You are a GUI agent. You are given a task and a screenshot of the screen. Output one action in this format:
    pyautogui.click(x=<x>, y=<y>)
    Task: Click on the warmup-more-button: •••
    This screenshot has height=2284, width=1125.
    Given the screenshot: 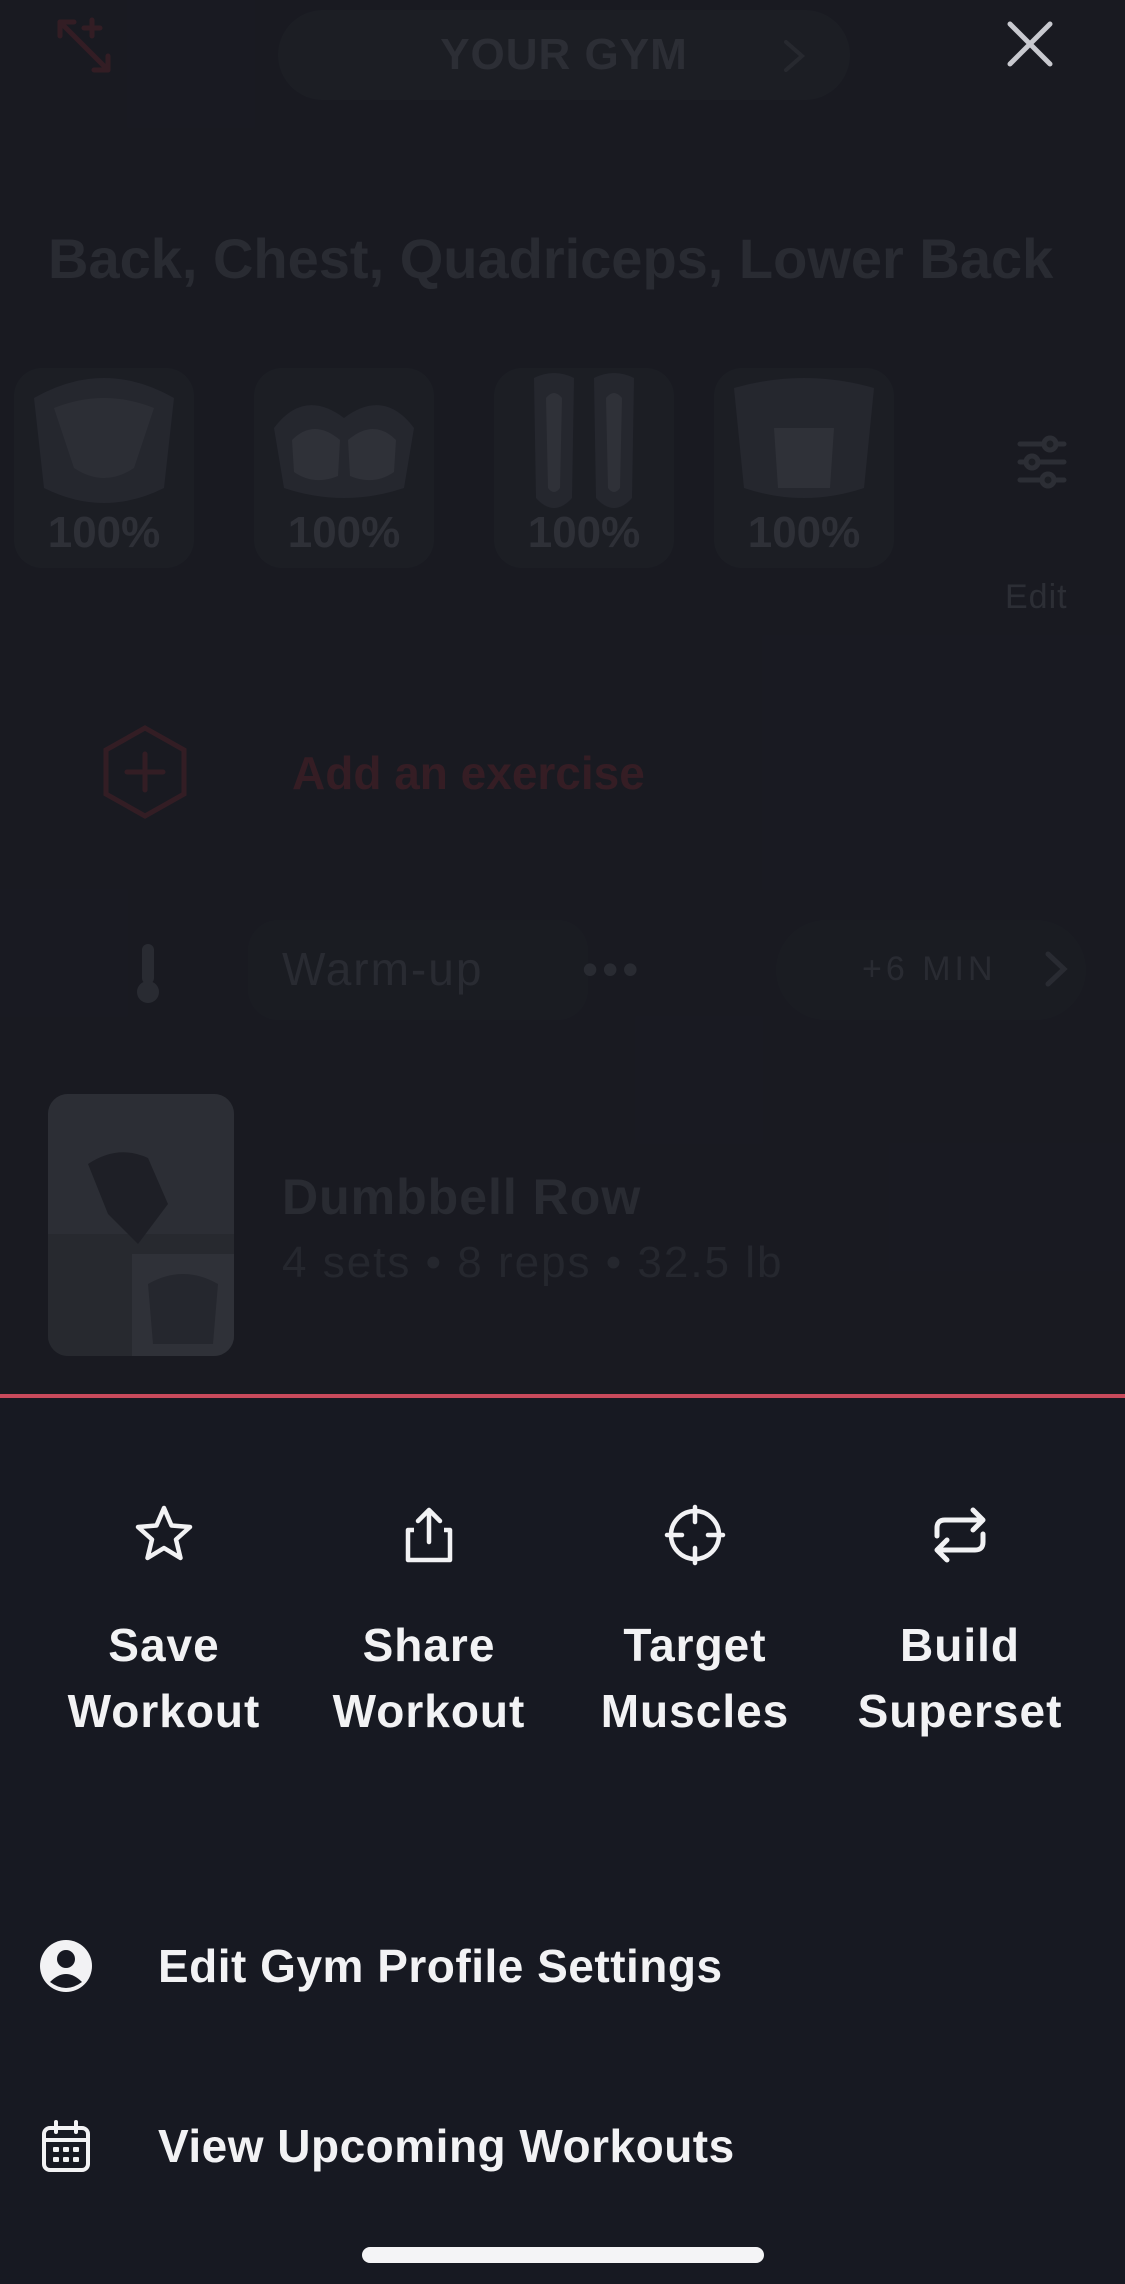 What is the action you would take?
    pyautogui.click(x=612, y=969)
    